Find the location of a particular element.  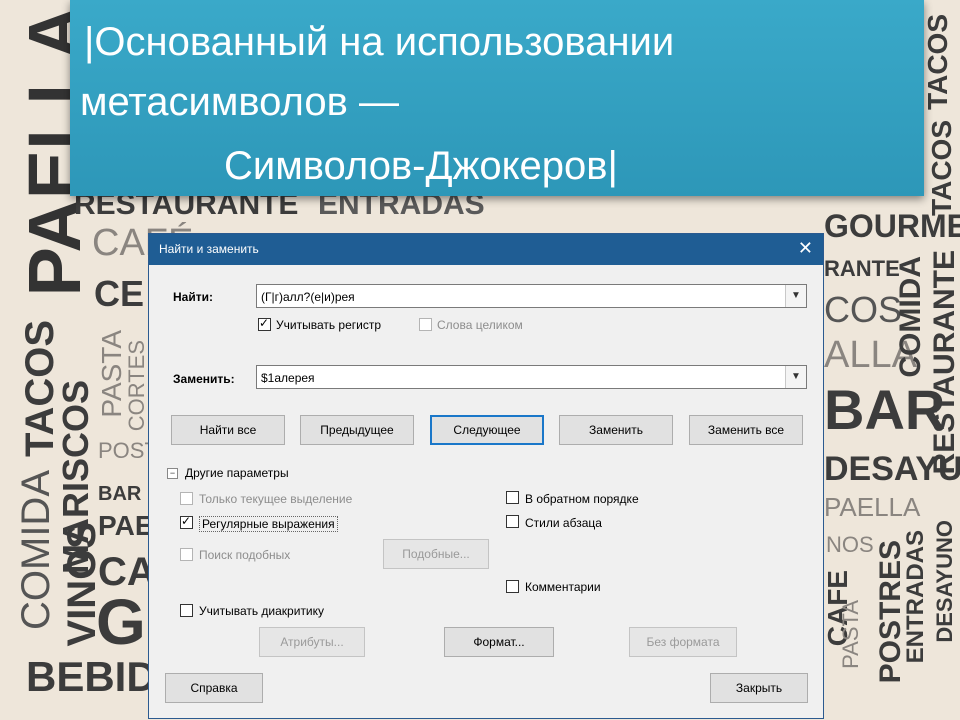

slide-title-line-1: |Основанный на использовании is located at coordinates (379, 42).